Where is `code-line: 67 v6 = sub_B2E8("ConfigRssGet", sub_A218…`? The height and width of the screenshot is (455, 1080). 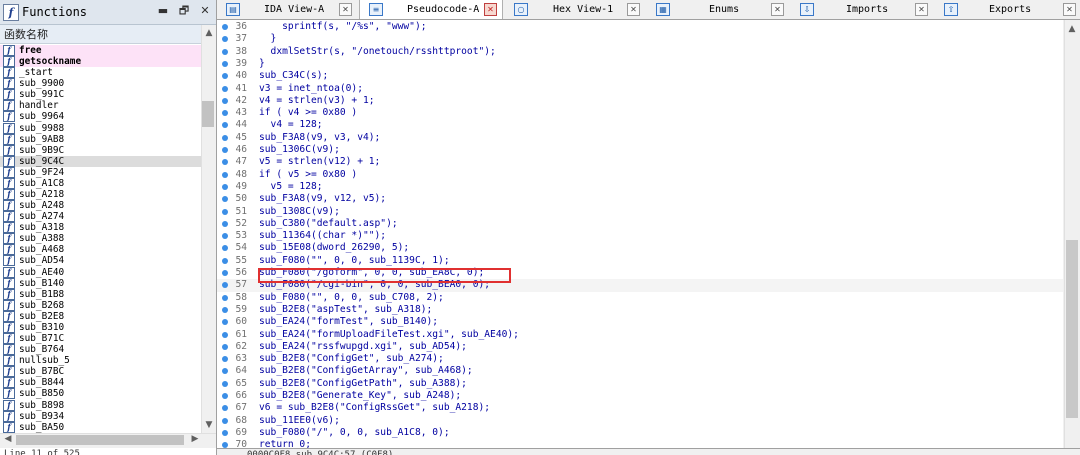
code-line: 67 v6 = sub_B2E8("ConfigRssGet", sub_A218… is located at coordinates (640, 408).